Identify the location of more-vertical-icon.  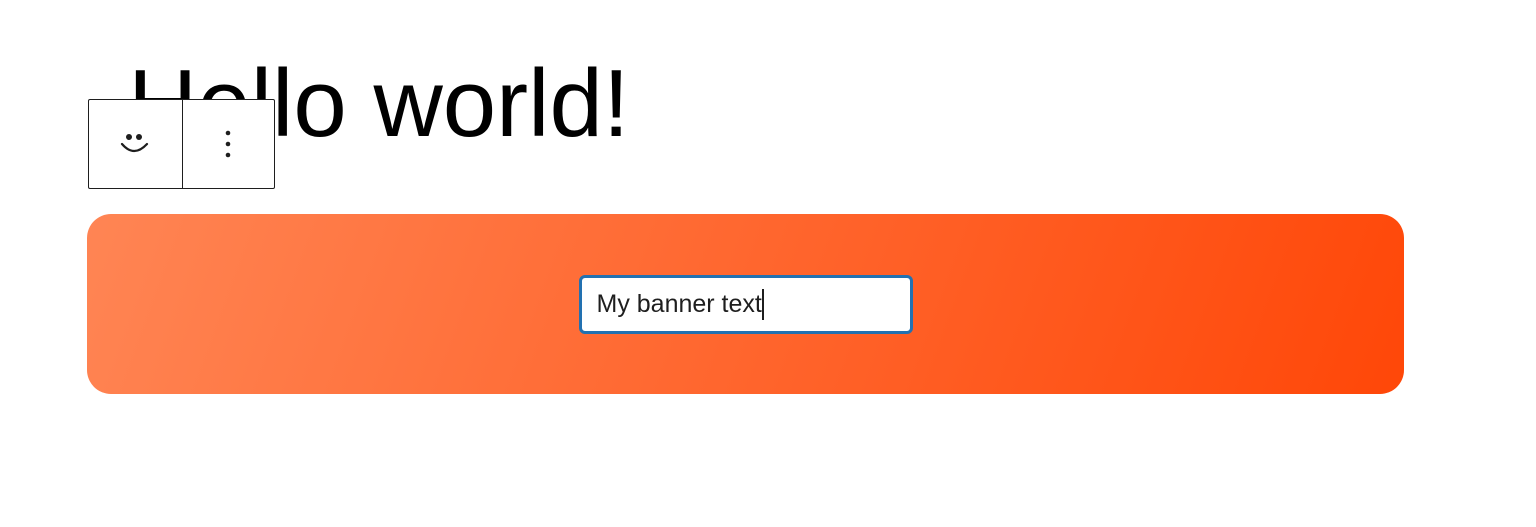
(228, 144).